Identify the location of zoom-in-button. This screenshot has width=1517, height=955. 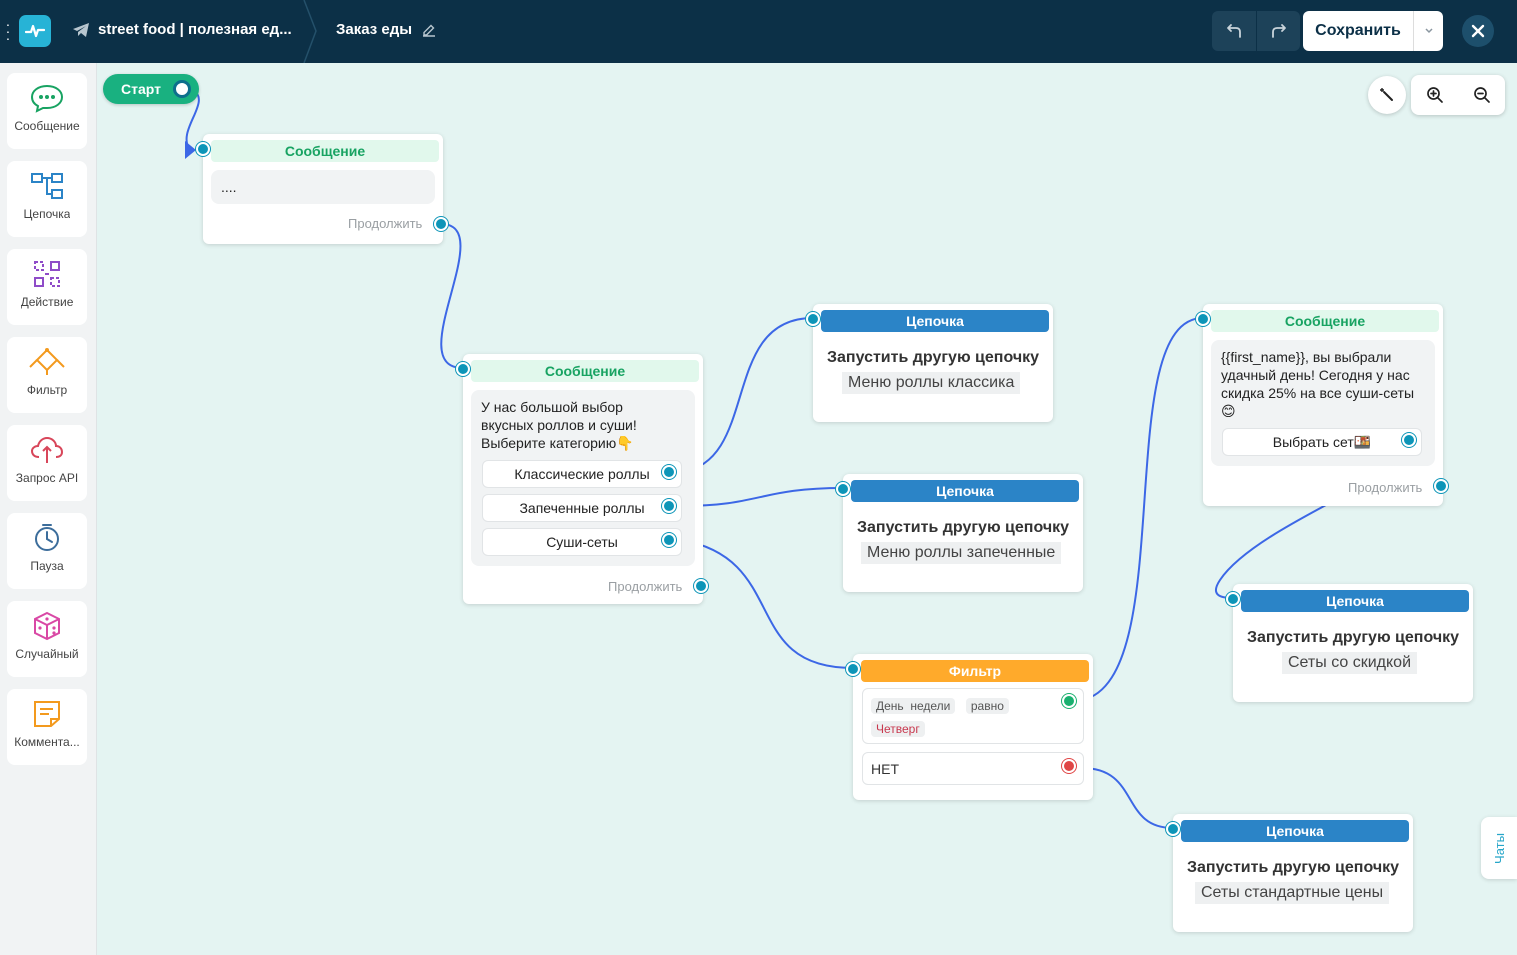
(1434, 95).